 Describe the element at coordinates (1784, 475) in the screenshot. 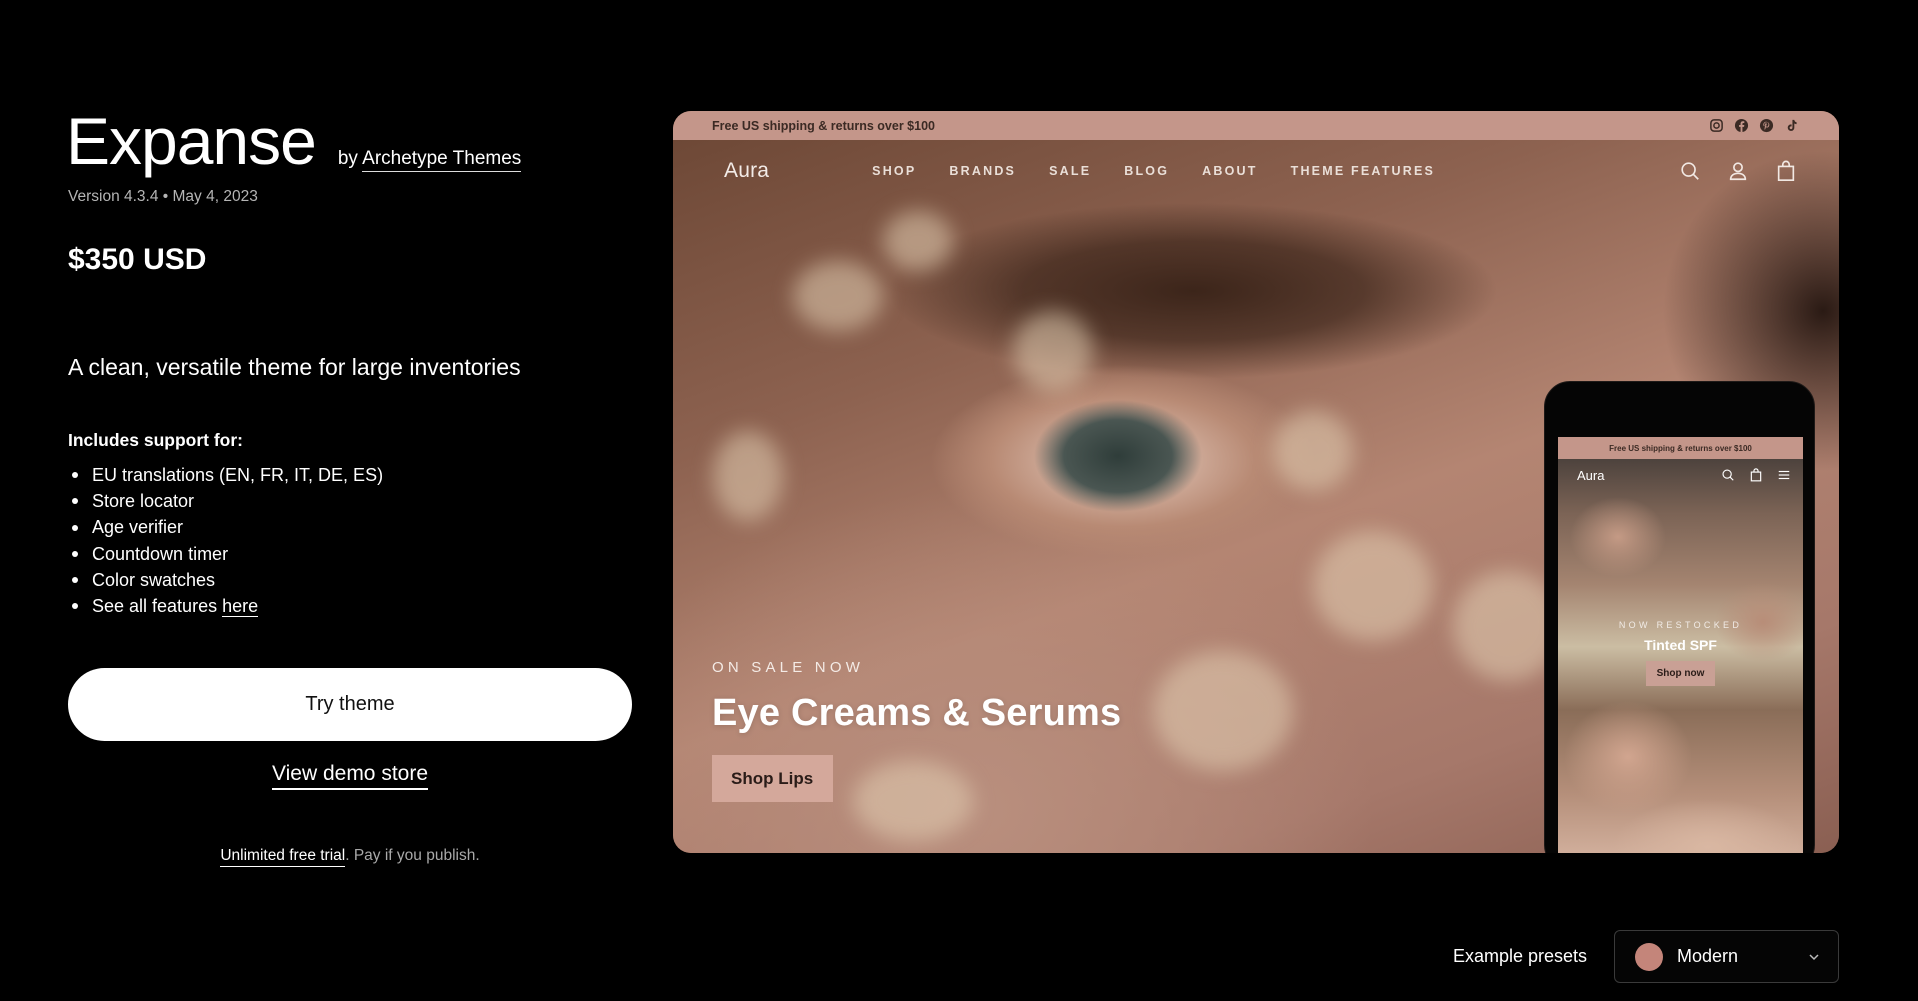

I see `menu-icon` at that location.